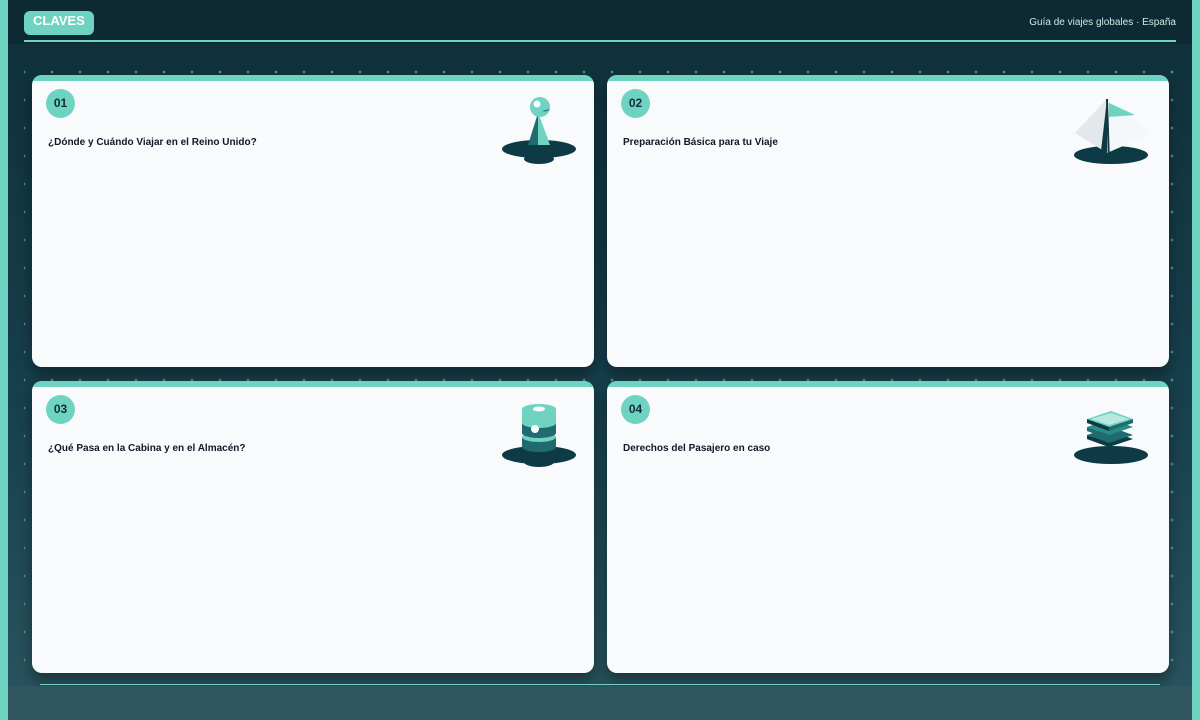 Image resolution: width=1200 pixels, height=720 pixels. Describe the element at coordinates (1111, 437) in the screenshot. I see `book-stack-icon` at that location.